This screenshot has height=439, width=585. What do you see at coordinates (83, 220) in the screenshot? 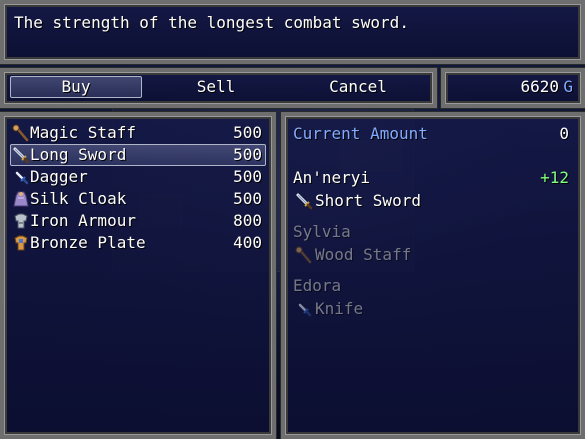
I see `item-name: Iron Armour` at bounding box center [83, 220].